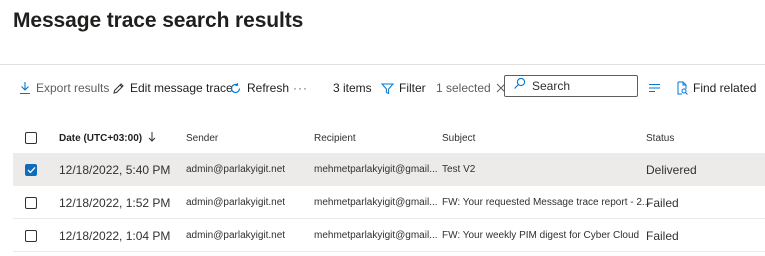  What do you see at coordinates (115, 235) in the screenshot?
I see `cell-date: 12/18/2022, 1:04 PM` at bounding box center [115, 235].